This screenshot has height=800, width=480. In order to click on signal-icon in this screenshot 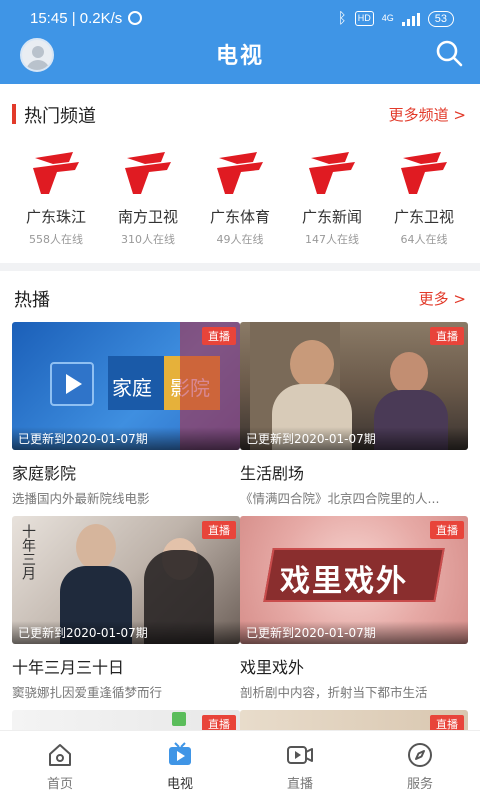, I will do `click(410, 19)`.